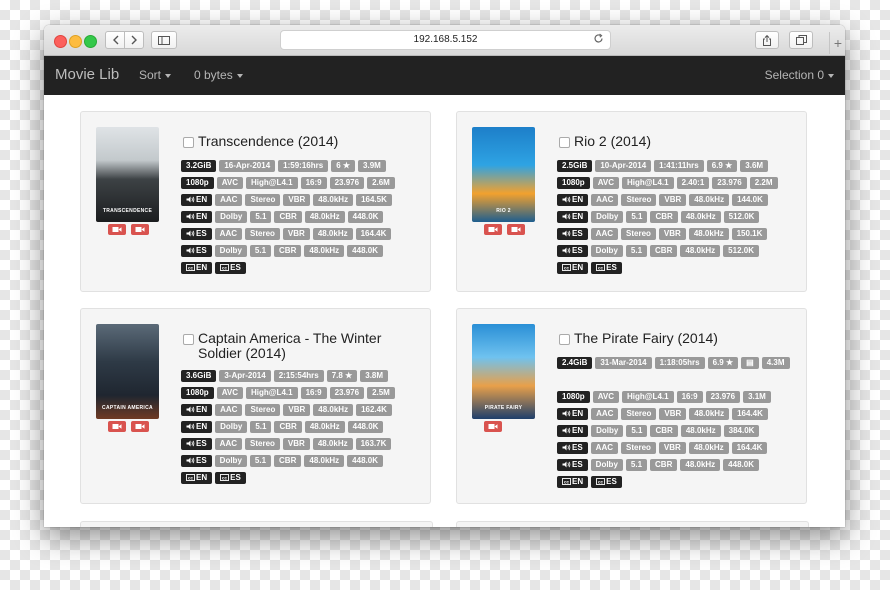 The width and height of the screenshot is (890, 590). I want to click on badge-text: 1080p, so click(573, 396).